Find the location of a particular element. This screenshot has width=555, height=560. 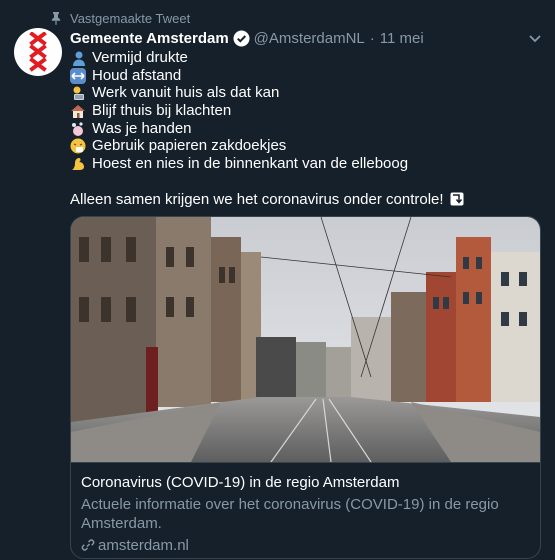

tweet-date: 11 mei is located at coordinates (402, 38).